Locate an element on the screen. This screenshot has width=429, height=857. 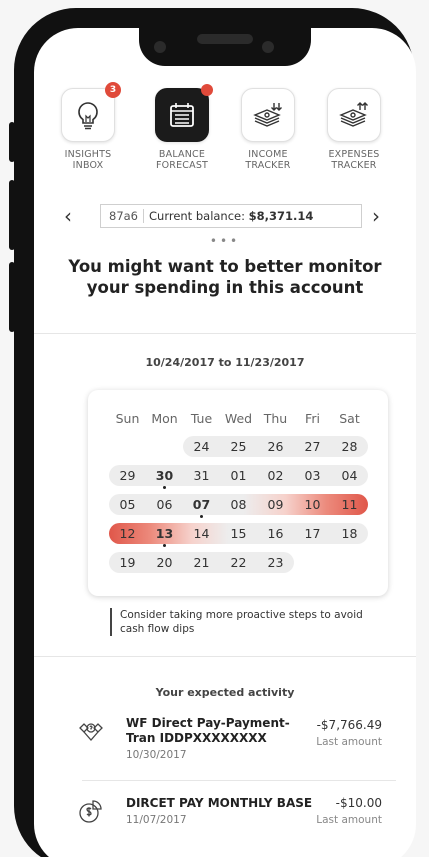
weekday-label: Mon is located at coordinates (164, 418).